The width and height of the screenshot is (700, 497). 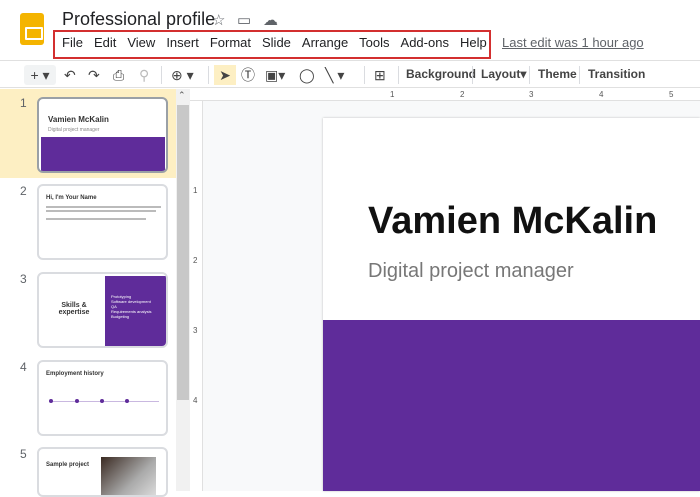 I want to click on theme-button: Theme, so click(x=557, y=74).